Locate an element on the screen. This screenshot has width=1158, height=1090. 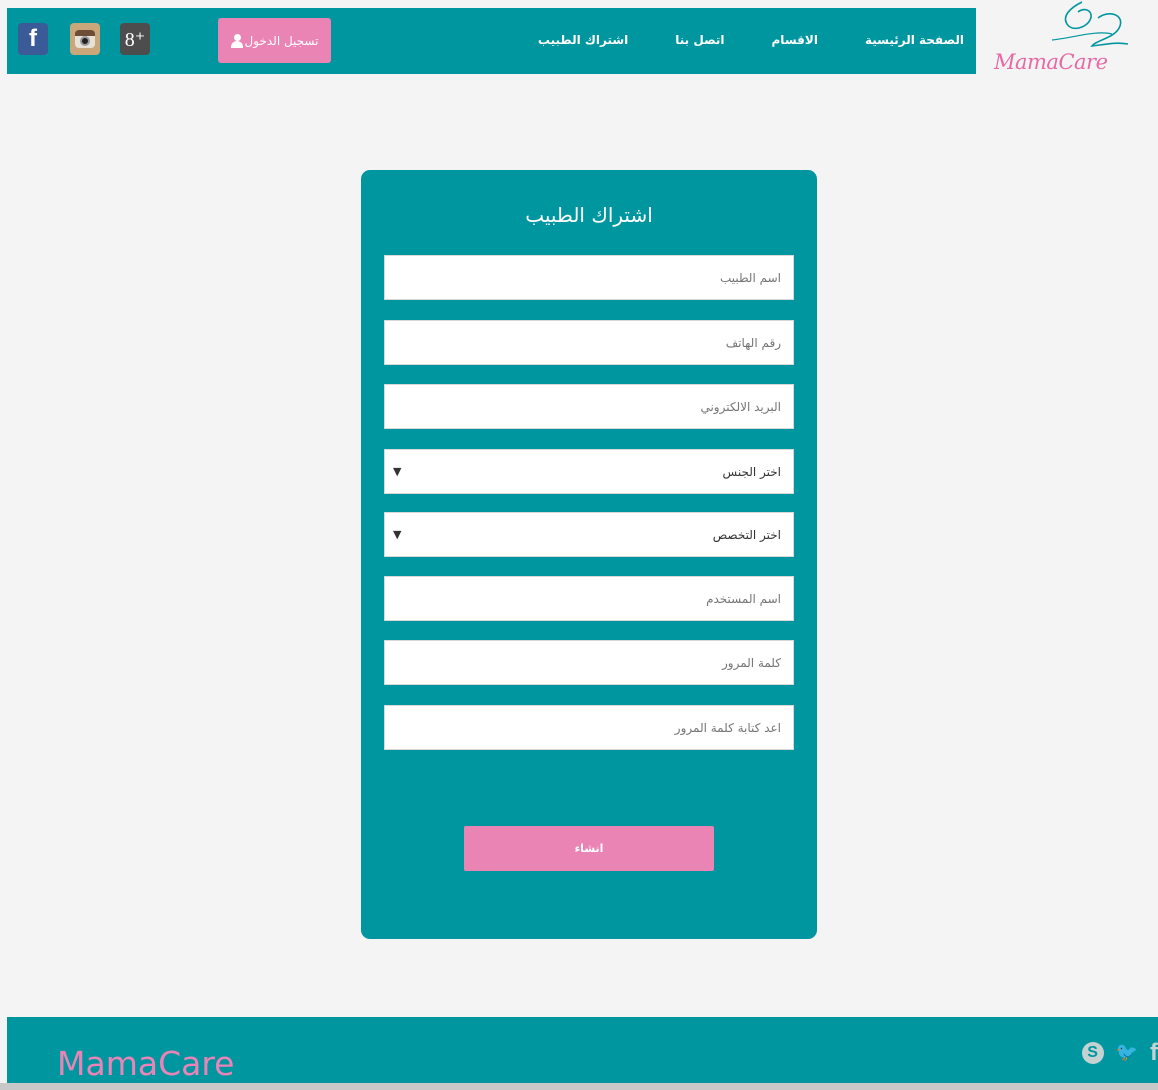
camera-glyph is located at coordinates (85, 39).